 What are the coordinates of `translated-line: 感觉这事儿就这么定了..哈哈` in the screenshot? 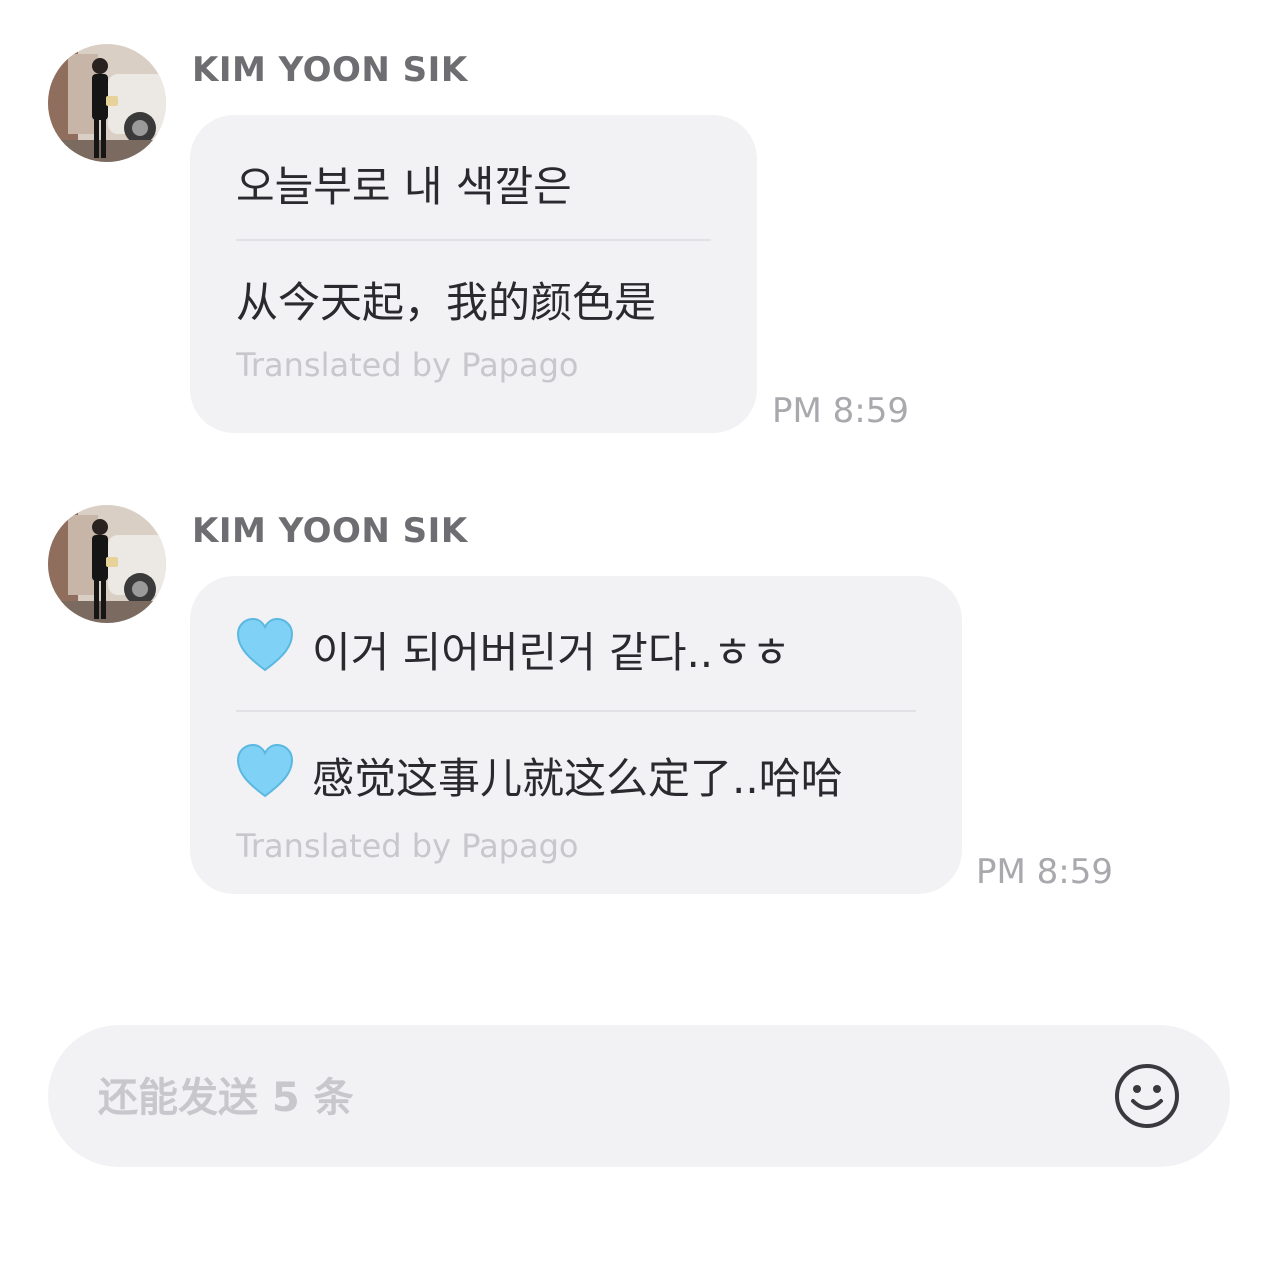 It's located at (576, 778).